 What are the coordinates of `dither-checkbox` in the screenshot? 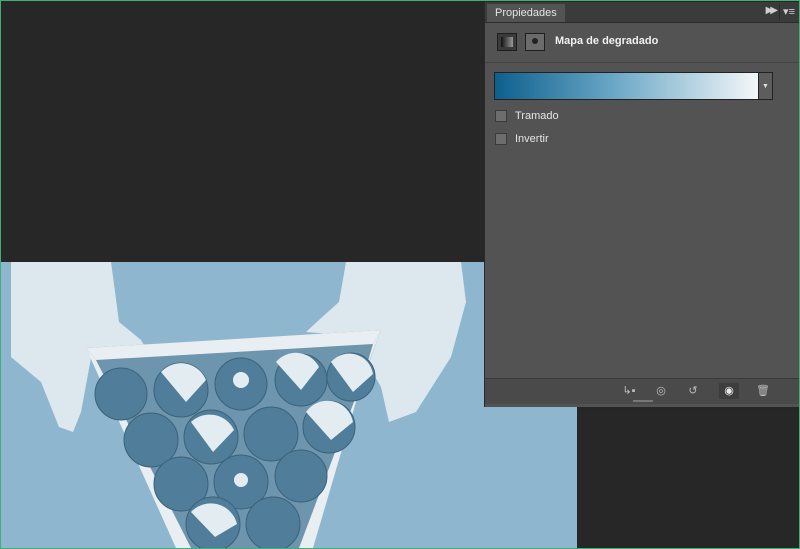 It's located at (501, 116).